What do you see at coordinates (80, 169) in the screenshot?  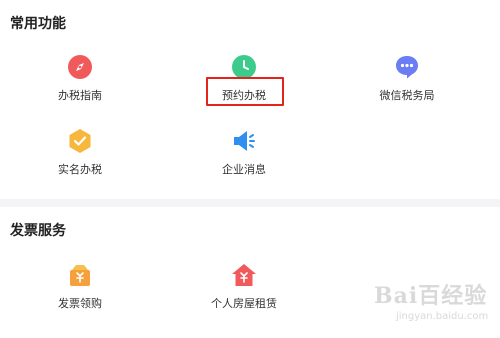 I see `menu-item-label: 实名办税` at bounding box center [80, 169].